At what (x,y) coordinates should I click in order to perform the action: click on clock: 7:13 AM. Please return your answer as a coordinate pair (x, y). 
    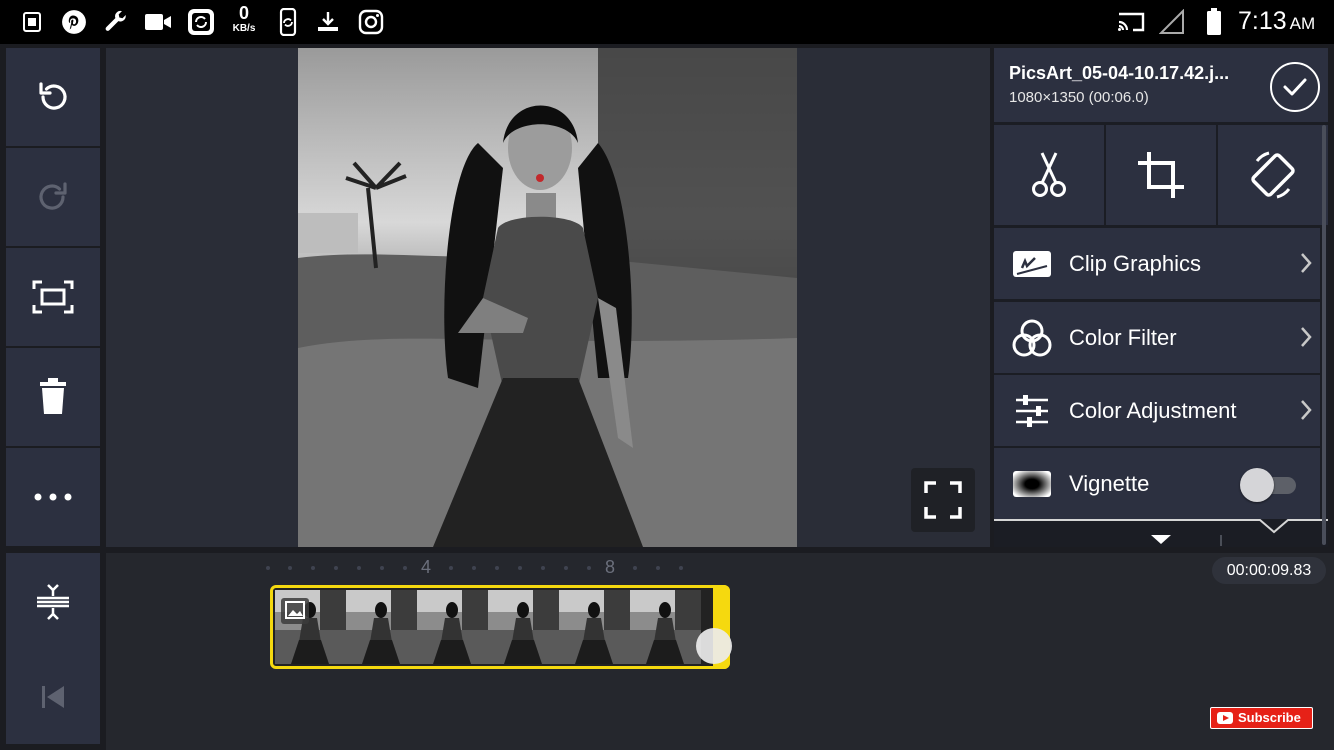
    Looking at the image, I should click on (1276, 21).